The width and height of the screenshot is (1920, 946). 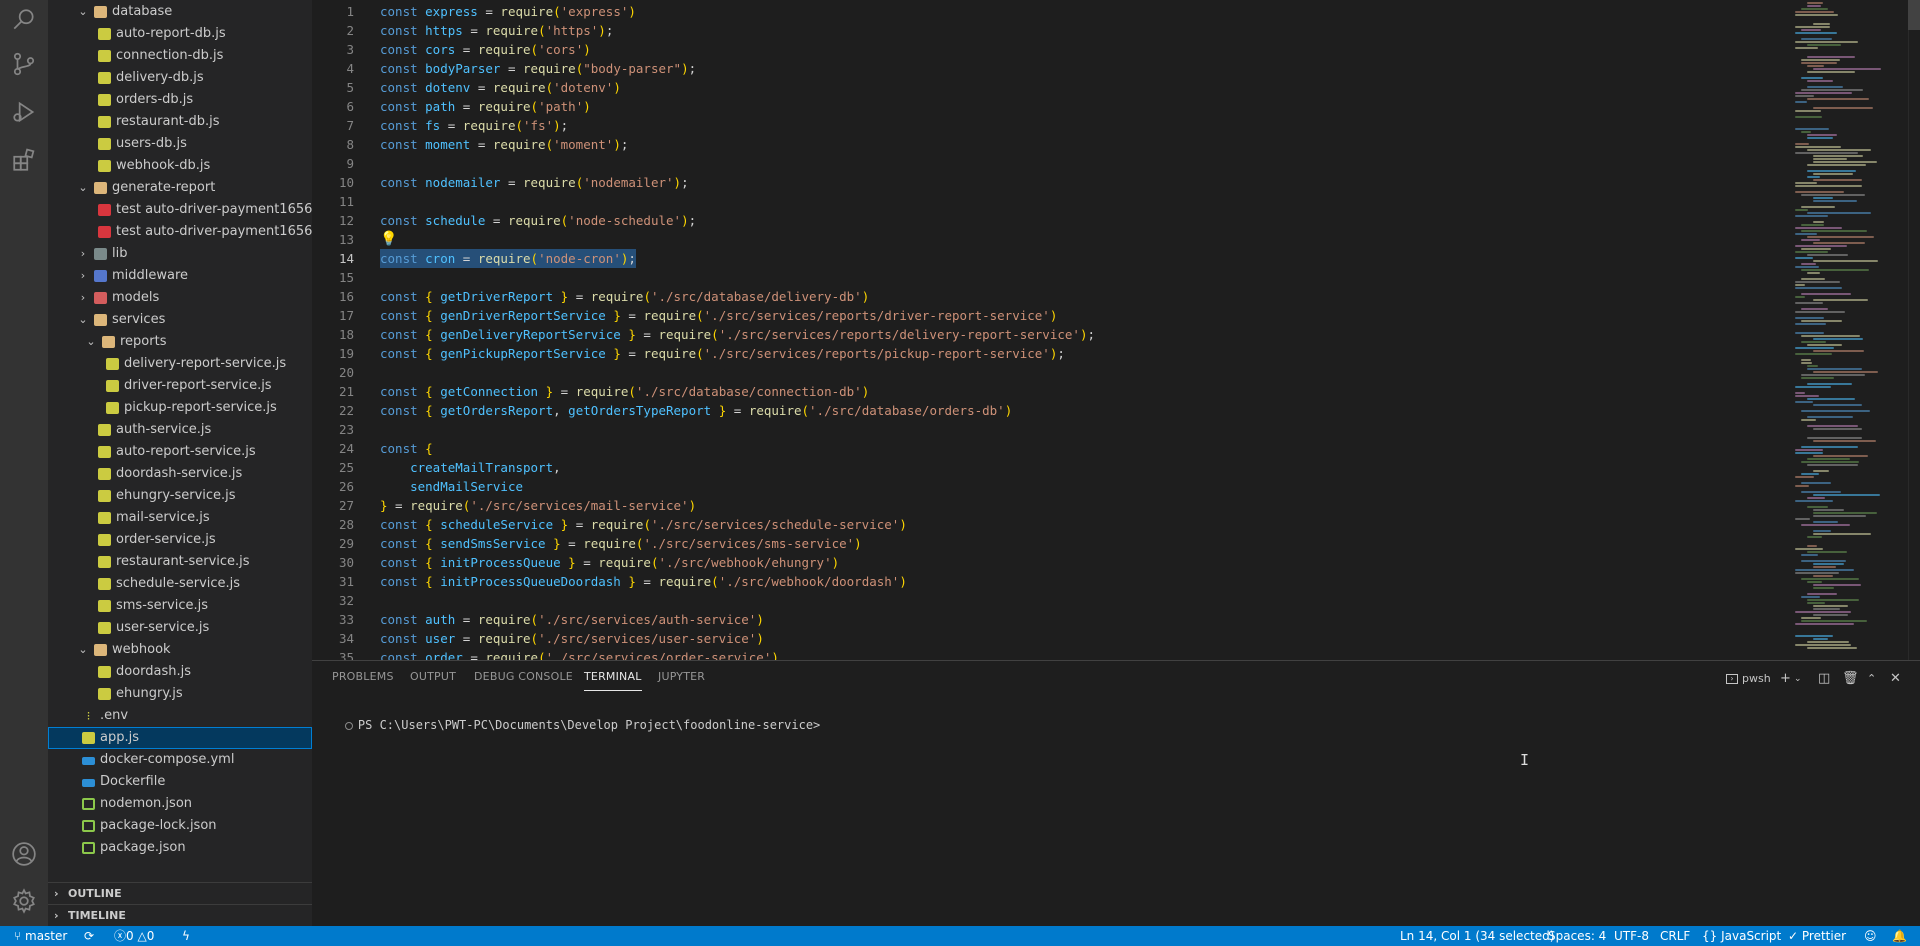 What do you see at coordinates (130, 936) in the screenshot?
I see `error-count: 0` at bounding box center [130, 936].